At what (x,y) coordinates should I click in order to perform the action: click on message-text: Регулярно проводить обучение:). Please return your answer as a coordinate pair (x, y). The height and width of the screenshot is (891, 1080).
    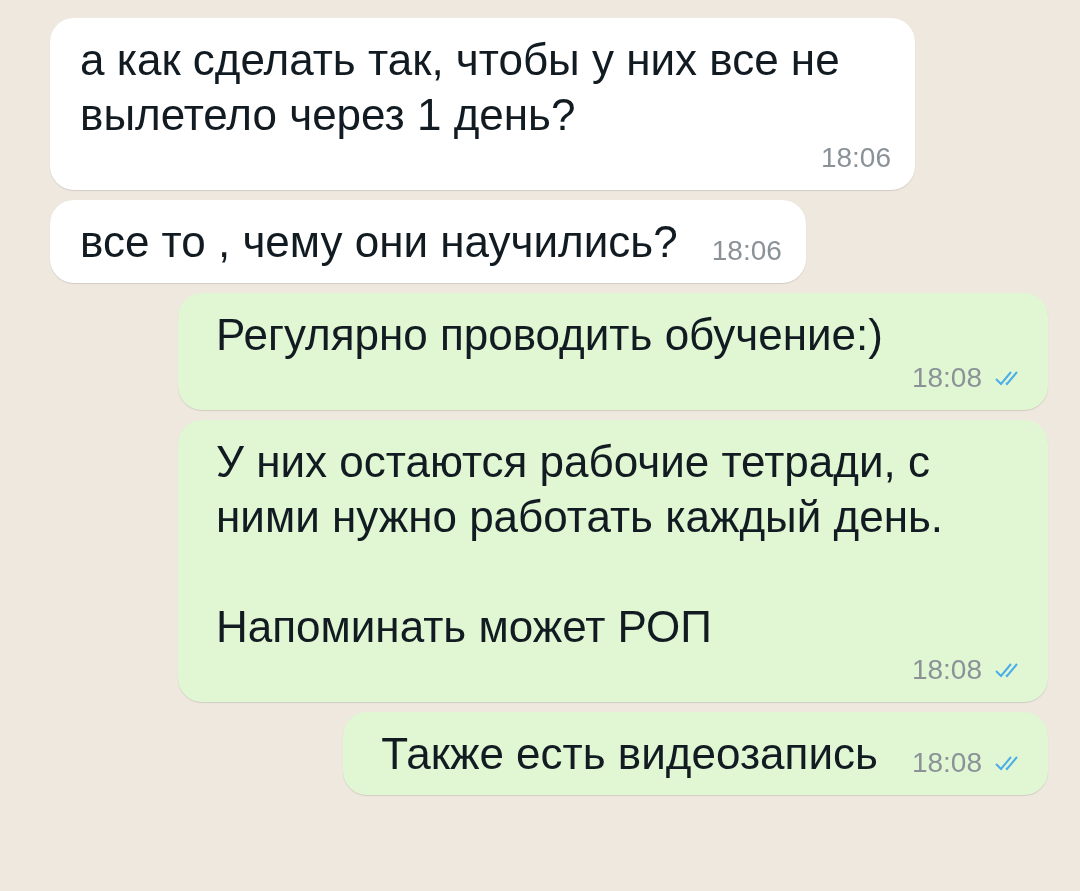
    Looking at the image, I should click on (549, 335).